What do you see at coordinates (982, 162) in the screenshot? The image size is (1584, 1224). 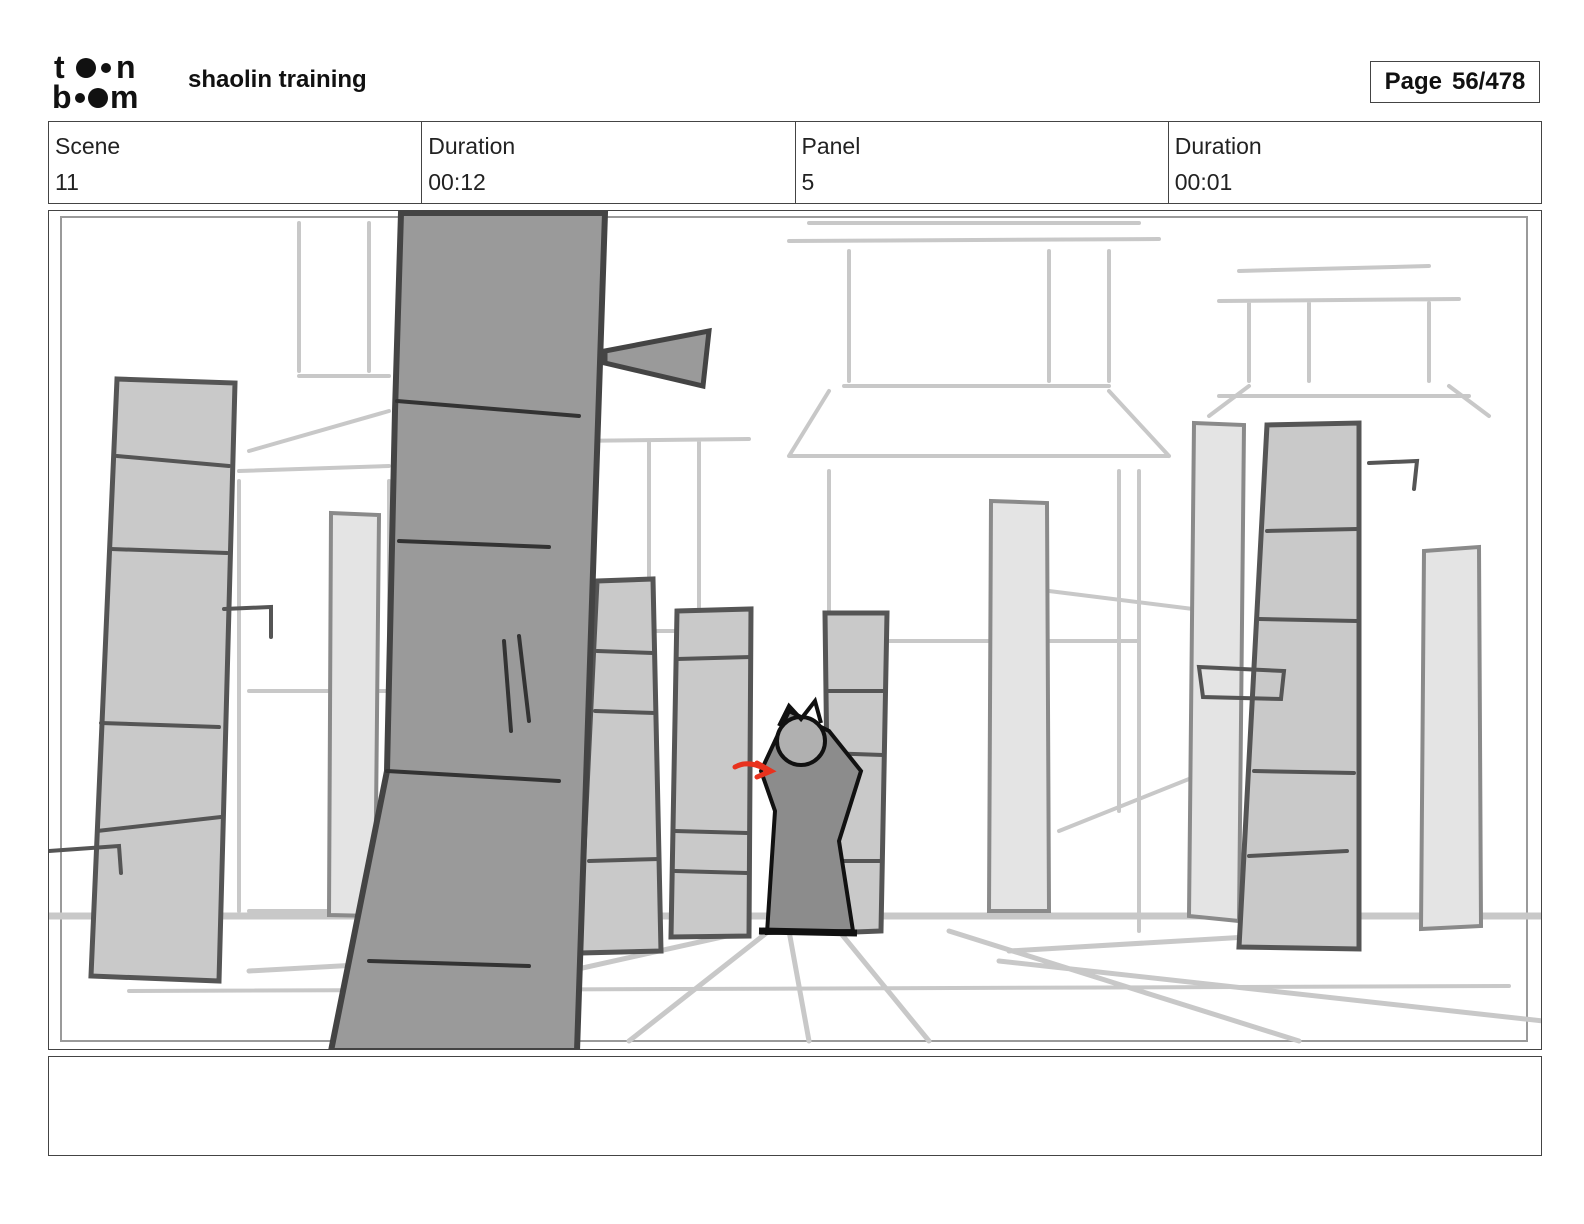 I see `panel-cell: Panel 5` at bounding box center [982, 162].